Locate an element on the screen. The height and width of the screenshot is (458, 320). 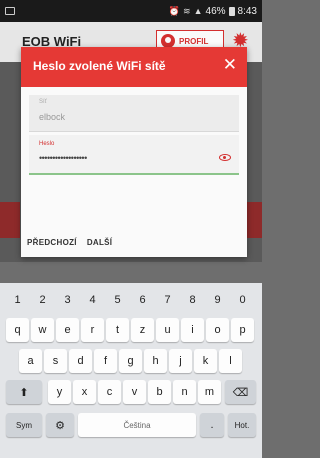
letter-row-1: q w e r t z u i o p is located at coordinates (131, 331).